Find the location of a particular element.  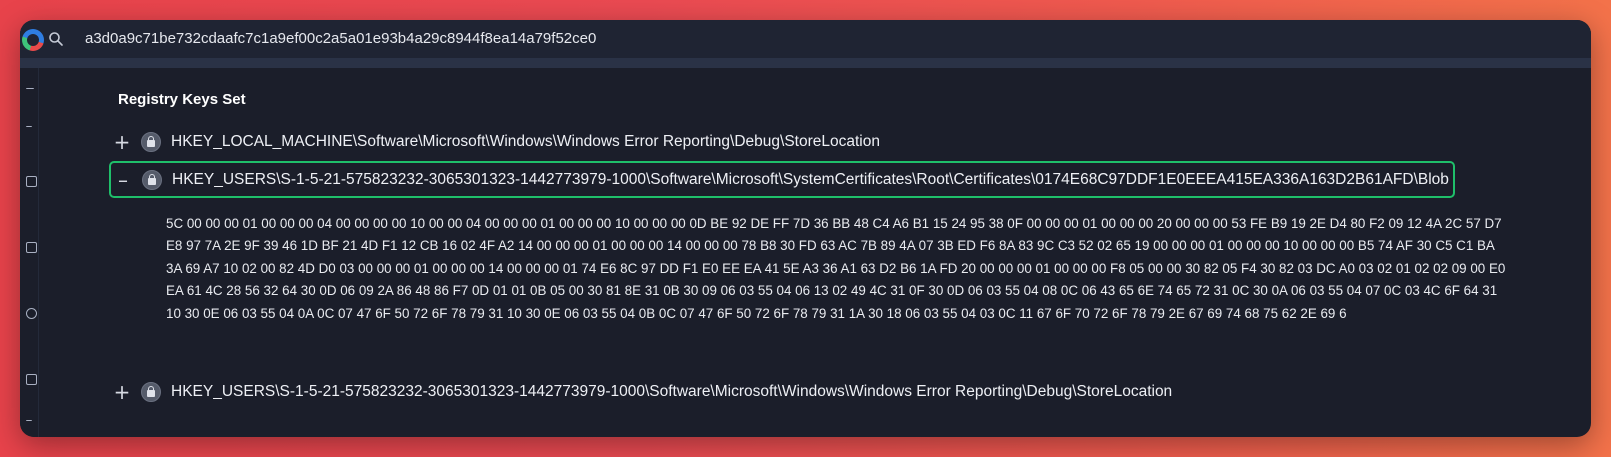

header-strip is located at coordinates (805, 63).